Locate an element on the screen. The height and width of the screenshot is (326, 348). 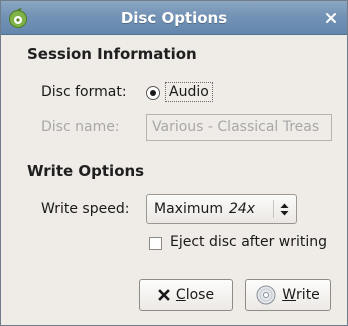
write-button: Write is located at coordinates (288, 295).